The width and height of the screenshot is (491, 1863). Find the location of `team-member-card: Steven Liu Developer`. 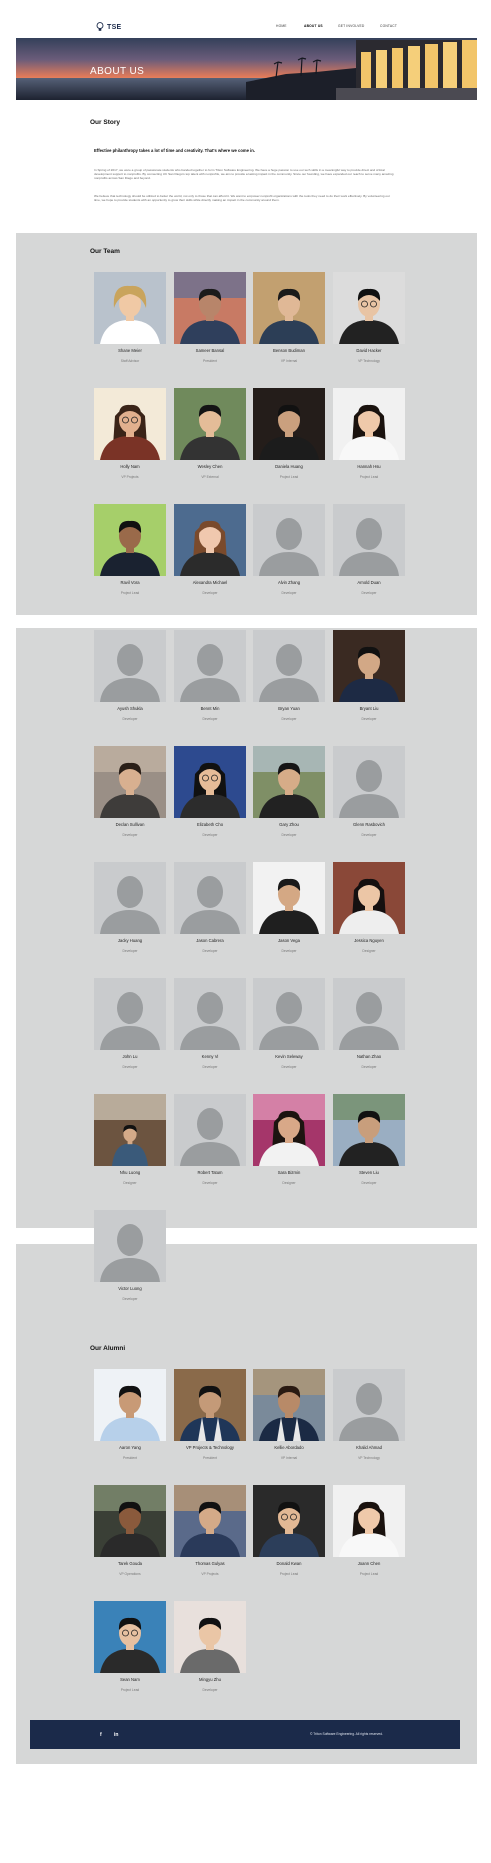

team-member-card: Steven Liu Developer is located at coordinates (369, 1144).